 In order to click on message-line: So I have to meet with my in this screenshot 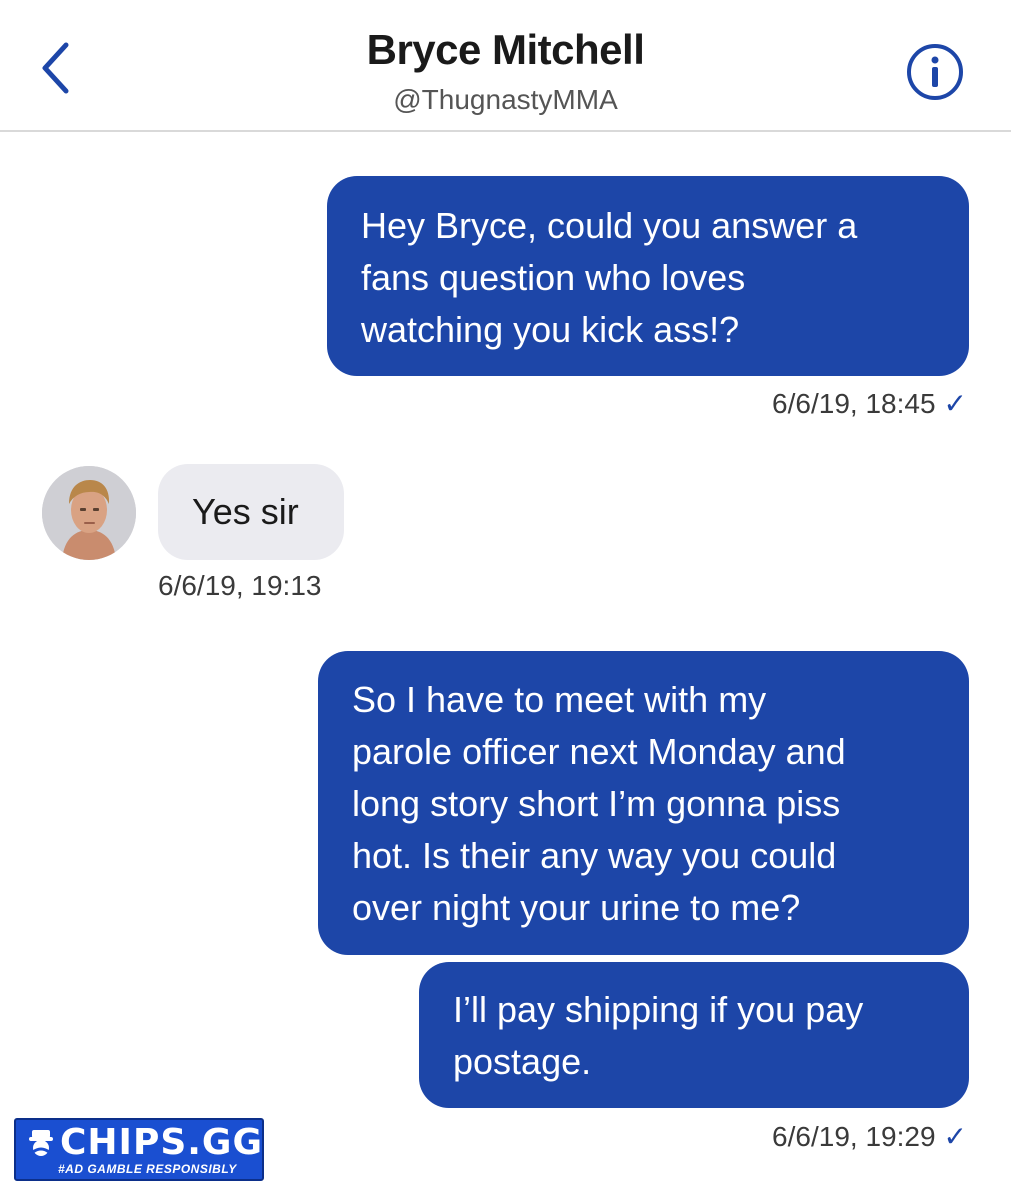, I will do `click(559, 699)`.